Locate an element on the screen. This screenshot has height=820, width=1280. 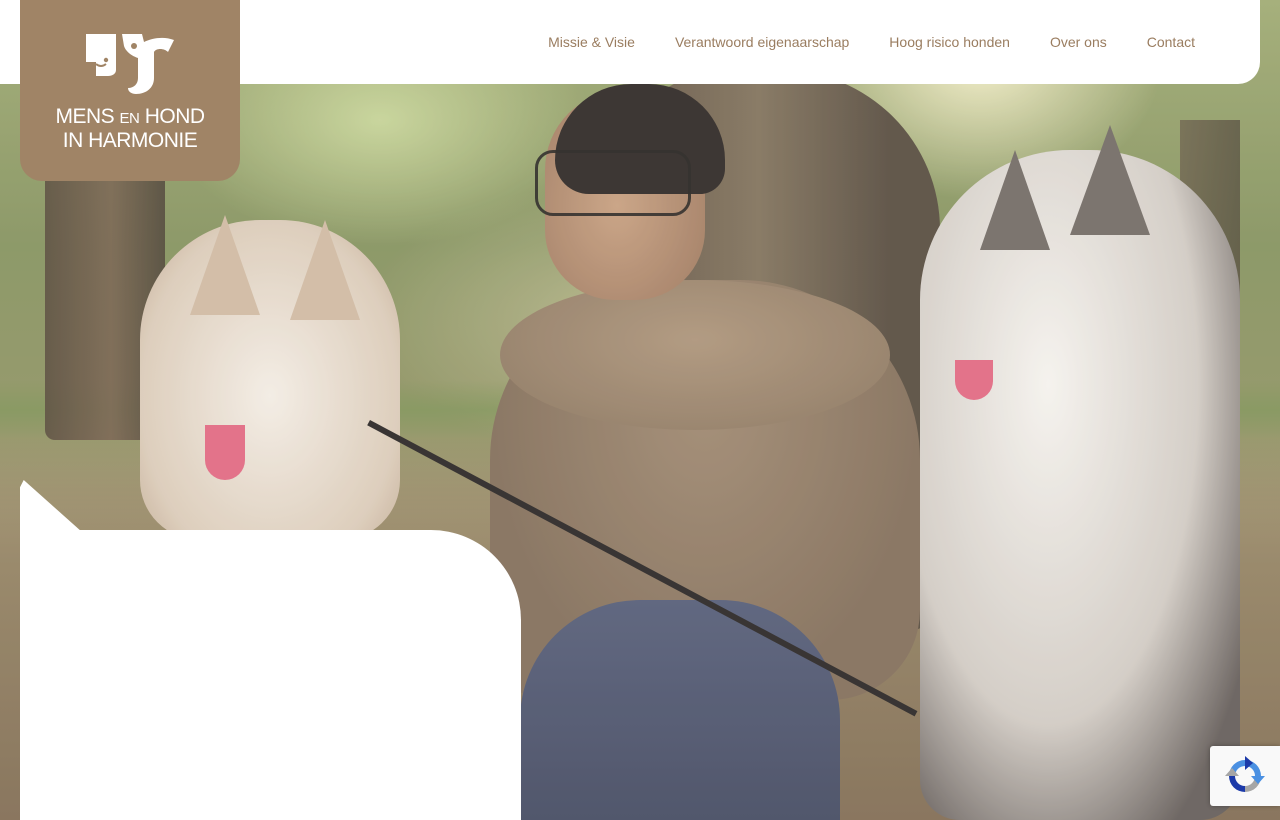
recaptcha-badge is located at coordinates (1245, 776).